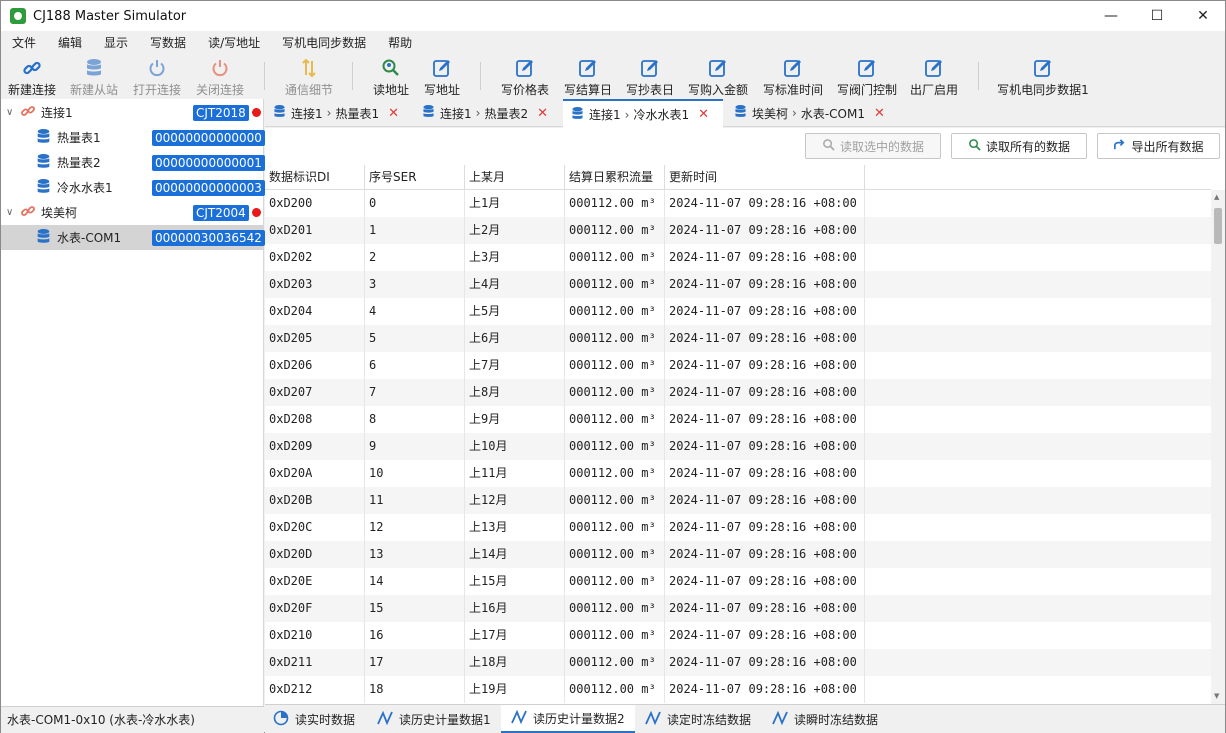 This screenshot has height=733, width=1226. What do you see at coordinates (400, 43) in the screenshot?
I see `menu-help: 帮助` at bounding box center [400, 43].